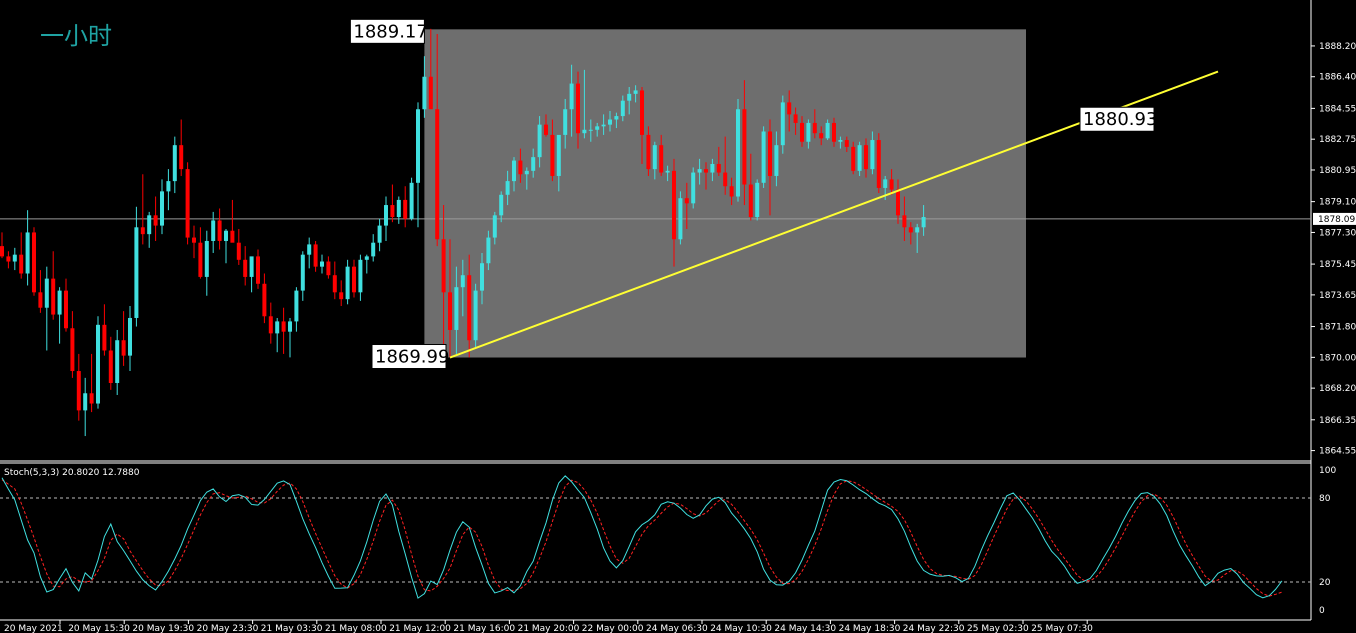 This screenshot has width=1356, height=633. I want to click on x-tick-label: 20 May 15:30, so click(99, 628).